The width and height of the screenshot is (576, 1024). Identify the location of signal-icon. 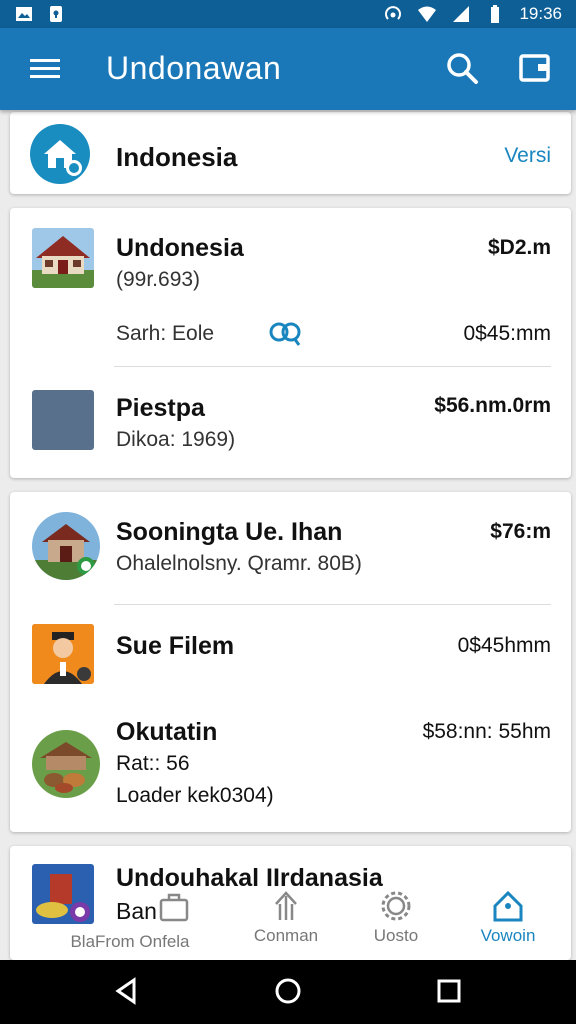
(461, 14).